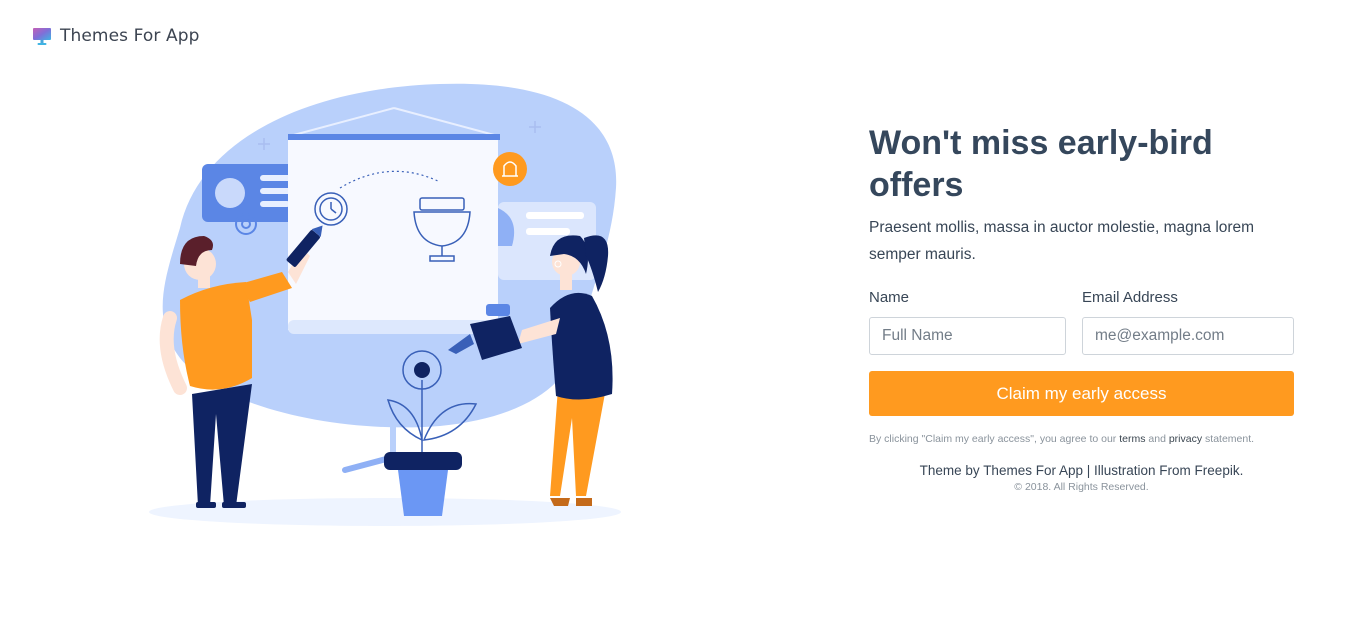 The height and width of the screenshot is (626, 1366). I want to click on monitor-icon, so click(42, 36).